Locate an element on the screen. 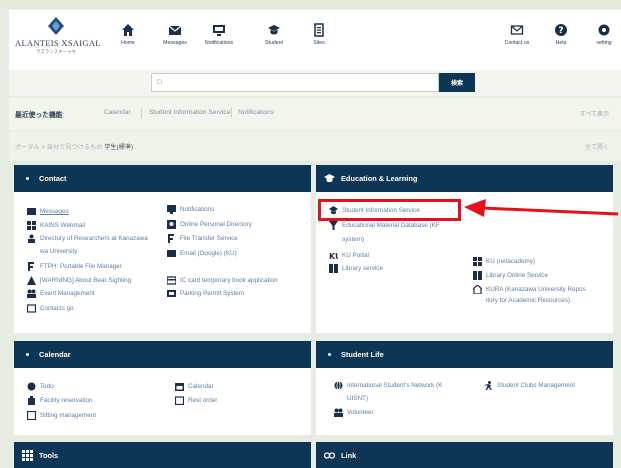  link-educational-material-database: Educational Material Database (KF is located at coordinates (400, 225).